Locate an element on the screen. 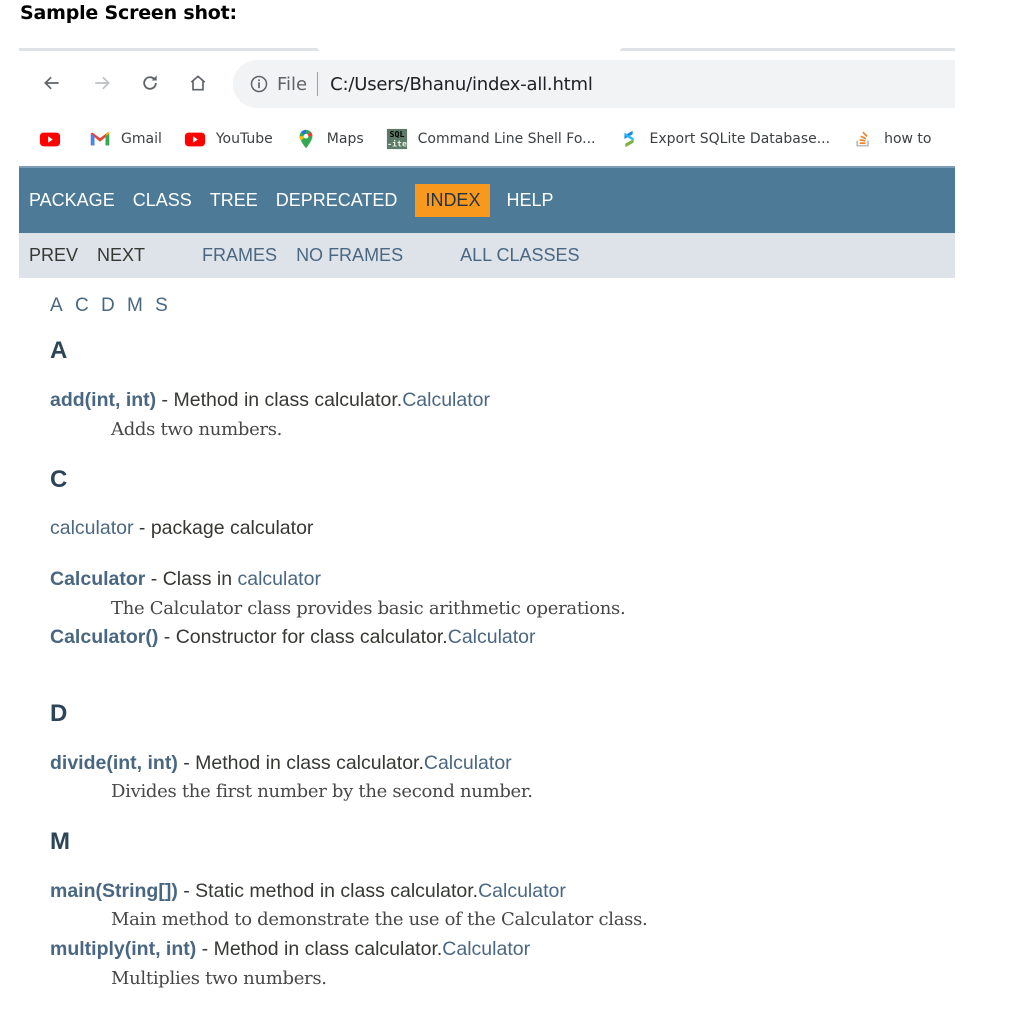  entry-name-link: calculator is located at coordinates (91, 528).